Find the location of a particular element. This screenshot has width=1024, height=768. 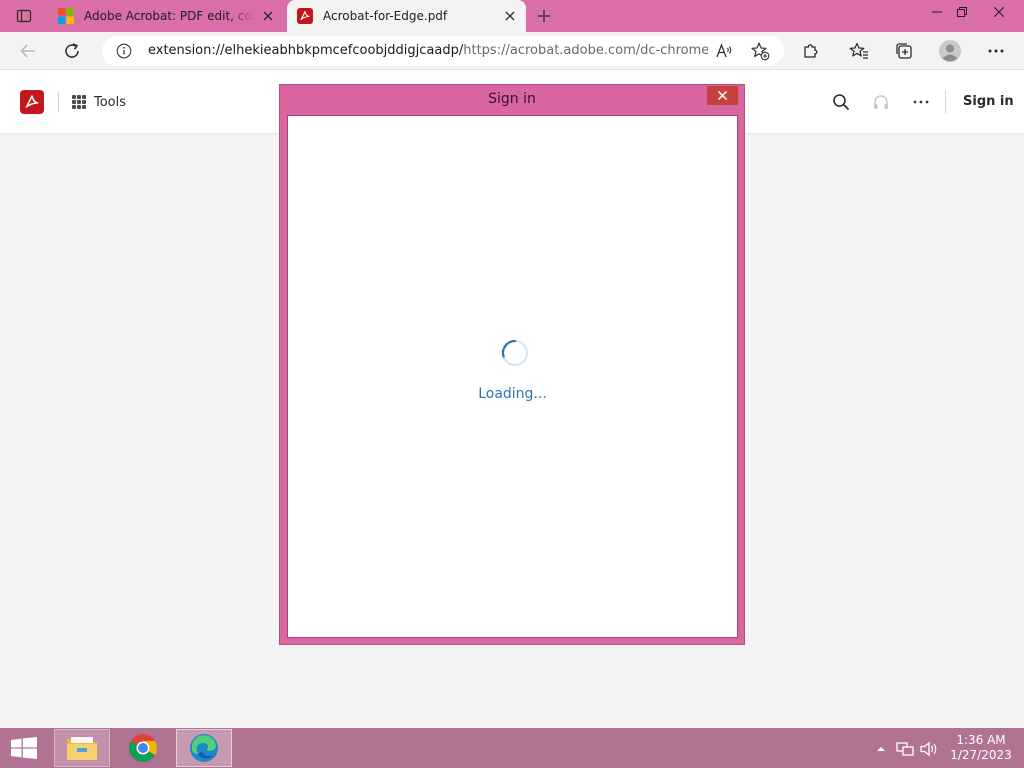

search-button is located at coordinates (841, 102).